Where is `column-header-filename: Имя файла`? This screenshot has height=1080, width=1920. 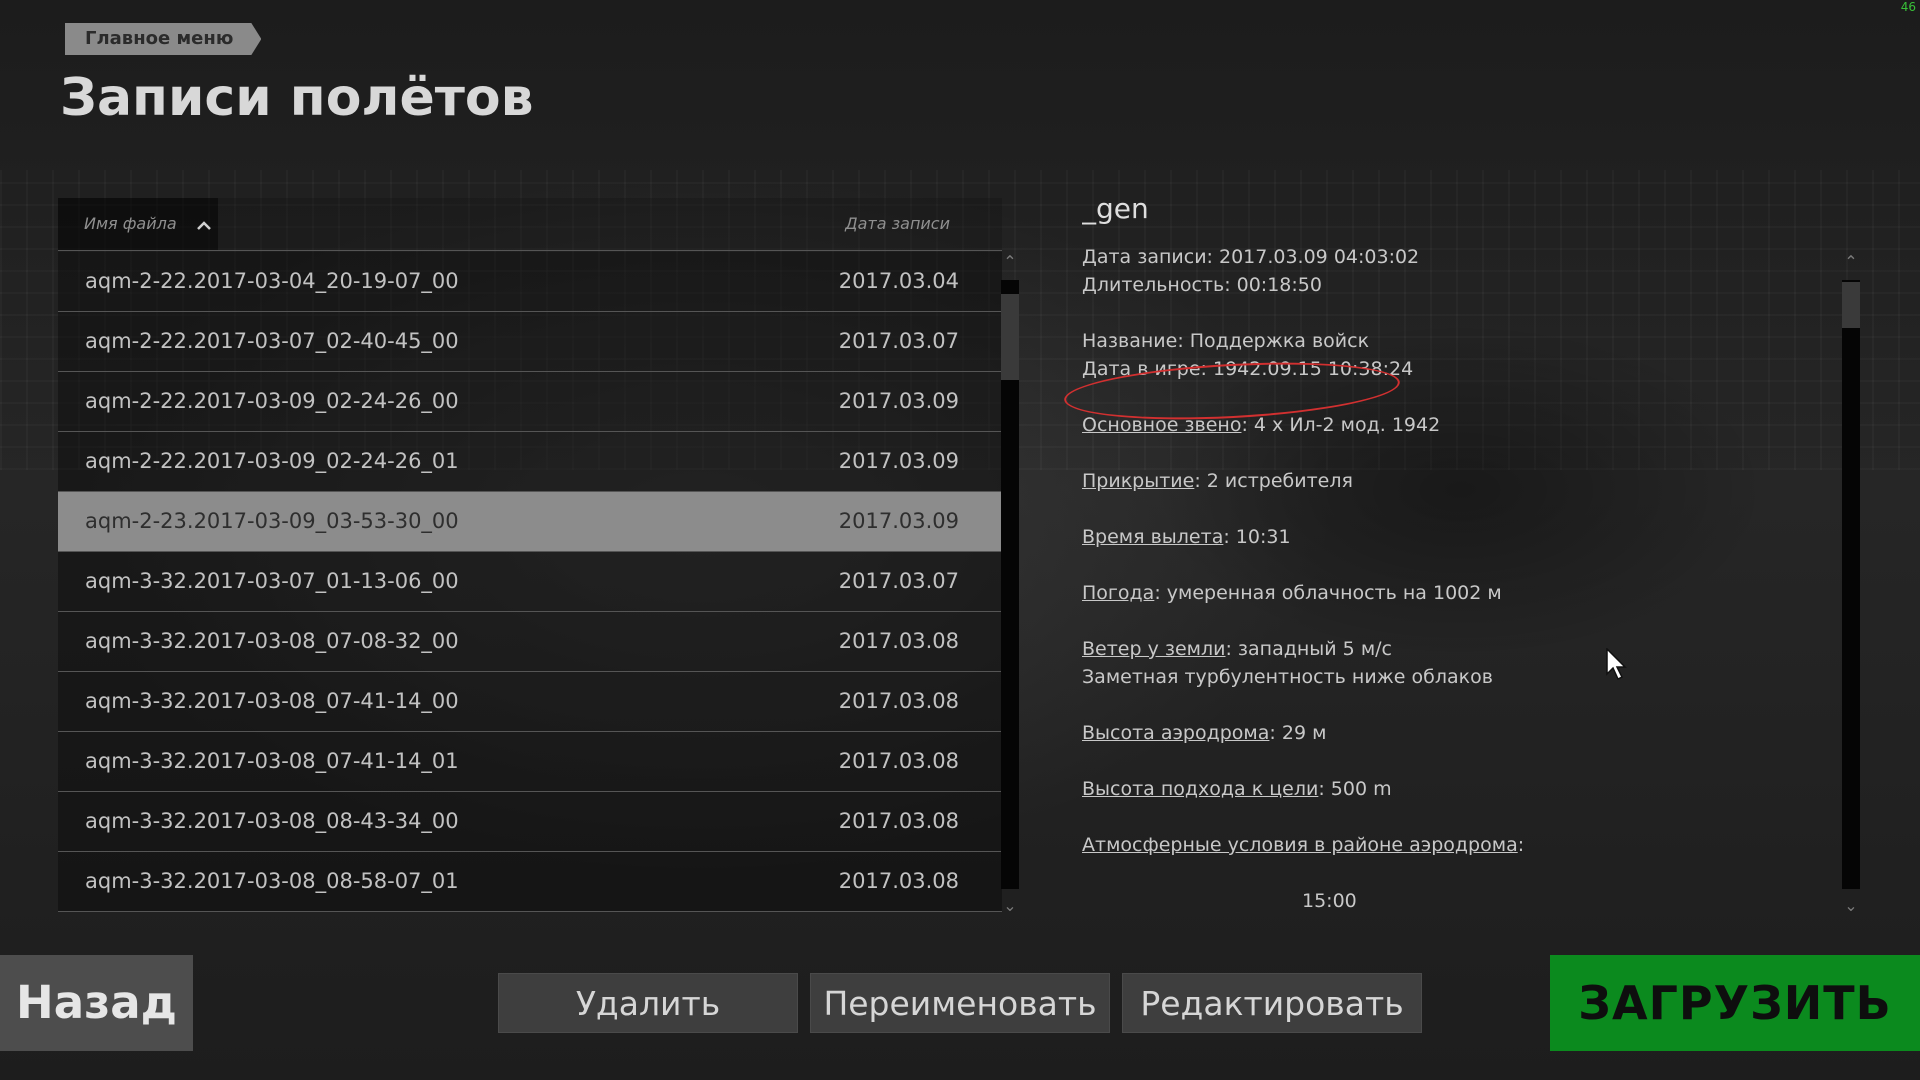
column-header-filename: Имя файла is located at coordinates (138, 224).